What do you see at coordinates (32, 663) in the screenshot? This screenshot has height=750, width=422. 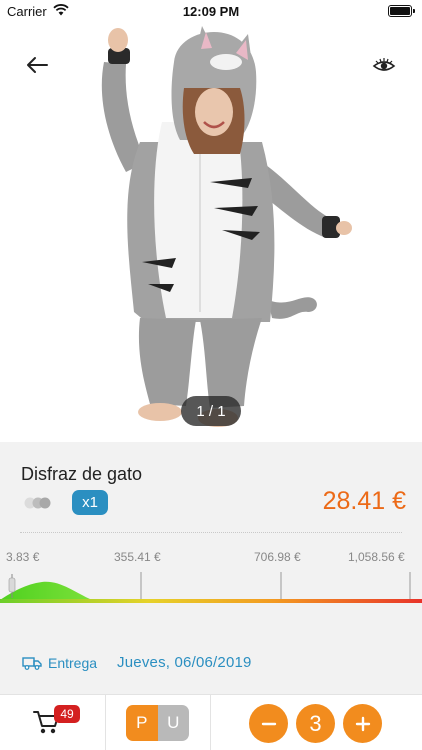 I see `truck-icon` at bounding box center [32, 663].